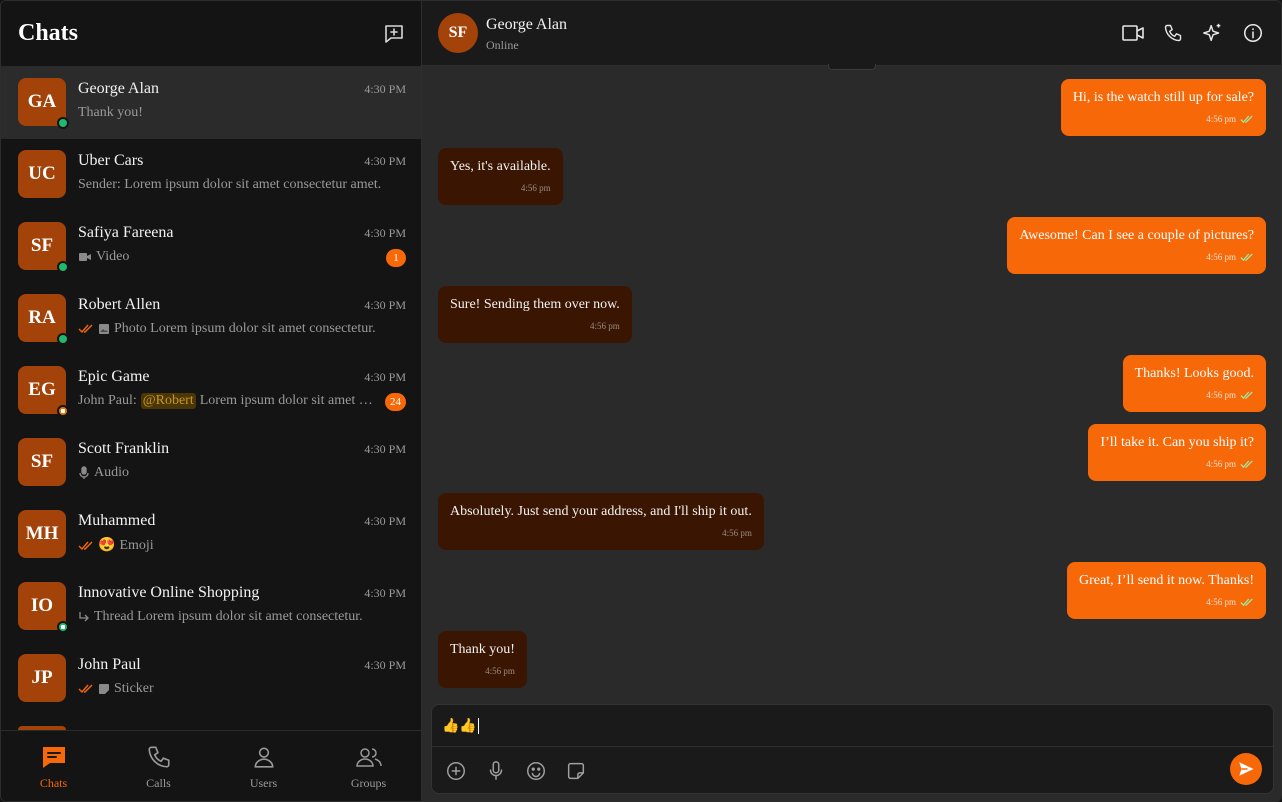 This screenshot has width=1282, height=802. What do you see at coordinates (263, 757) in the screenshot?
I see `user-icon` at bounding box center [263, 757].